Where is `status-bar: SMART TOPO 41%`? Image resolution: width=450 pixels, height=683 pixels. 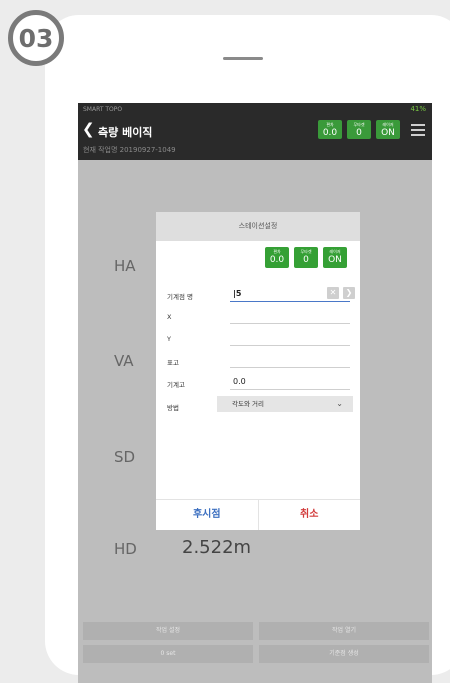
status-bar: SMART TOPO 41% is located at coordinates (255, 110).